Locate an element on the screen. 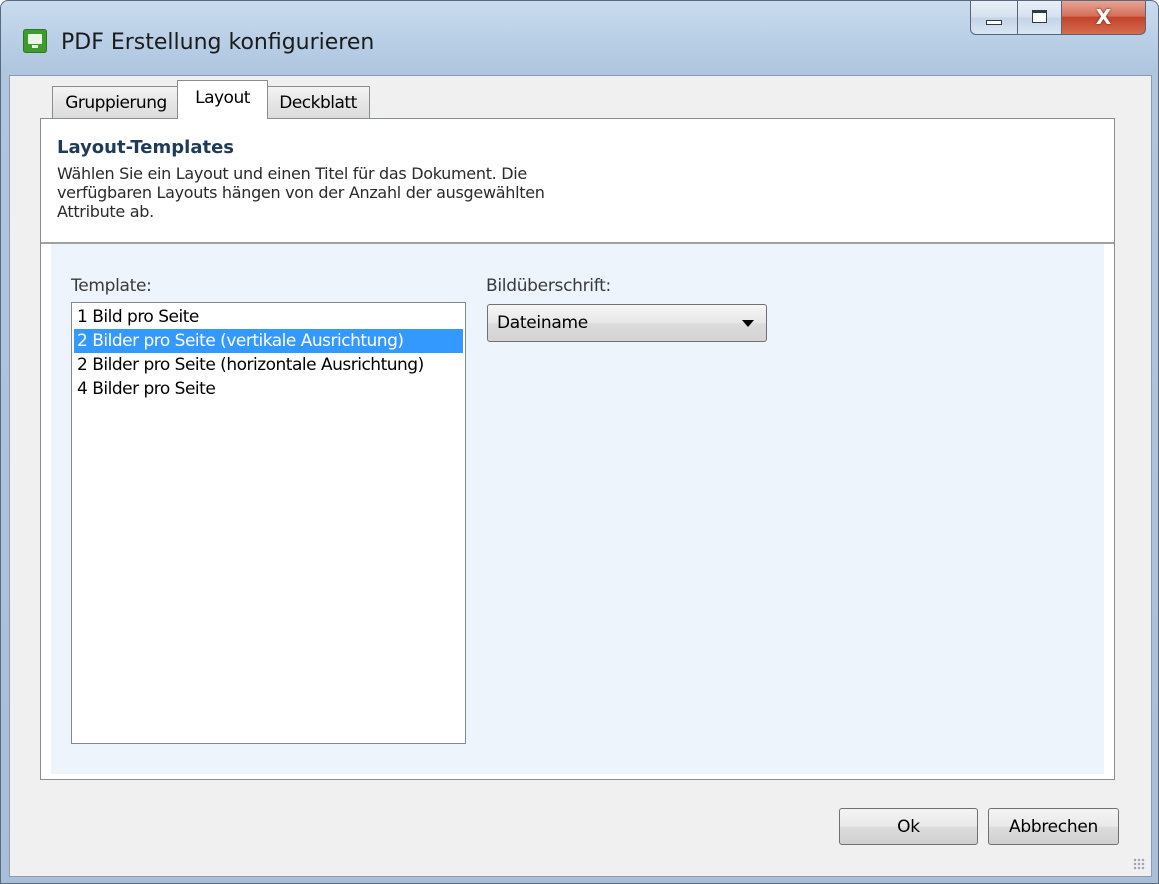  caption-label: Bildüberschrift: is located at coordinates (548, 286).